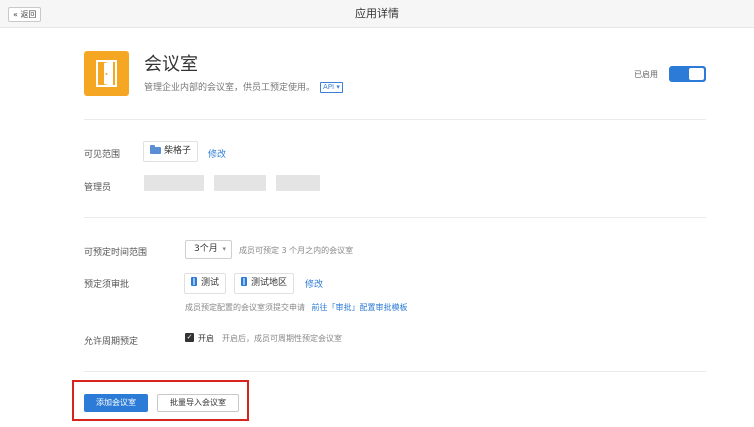 The width and height of the screenshot is (754, 427). Describe the element at coordinates (206, 338) in the screenshot. I see `recurring-checkbox-label: 开启` at that location.